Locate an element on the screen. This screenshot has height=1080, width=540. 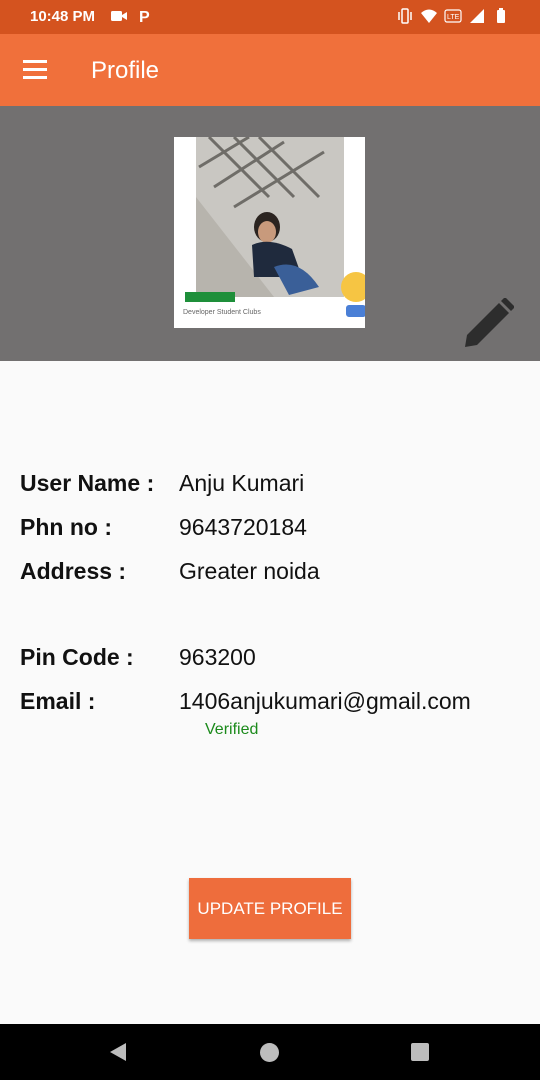
system-nav-bar is located at coordinates (270, 1052).